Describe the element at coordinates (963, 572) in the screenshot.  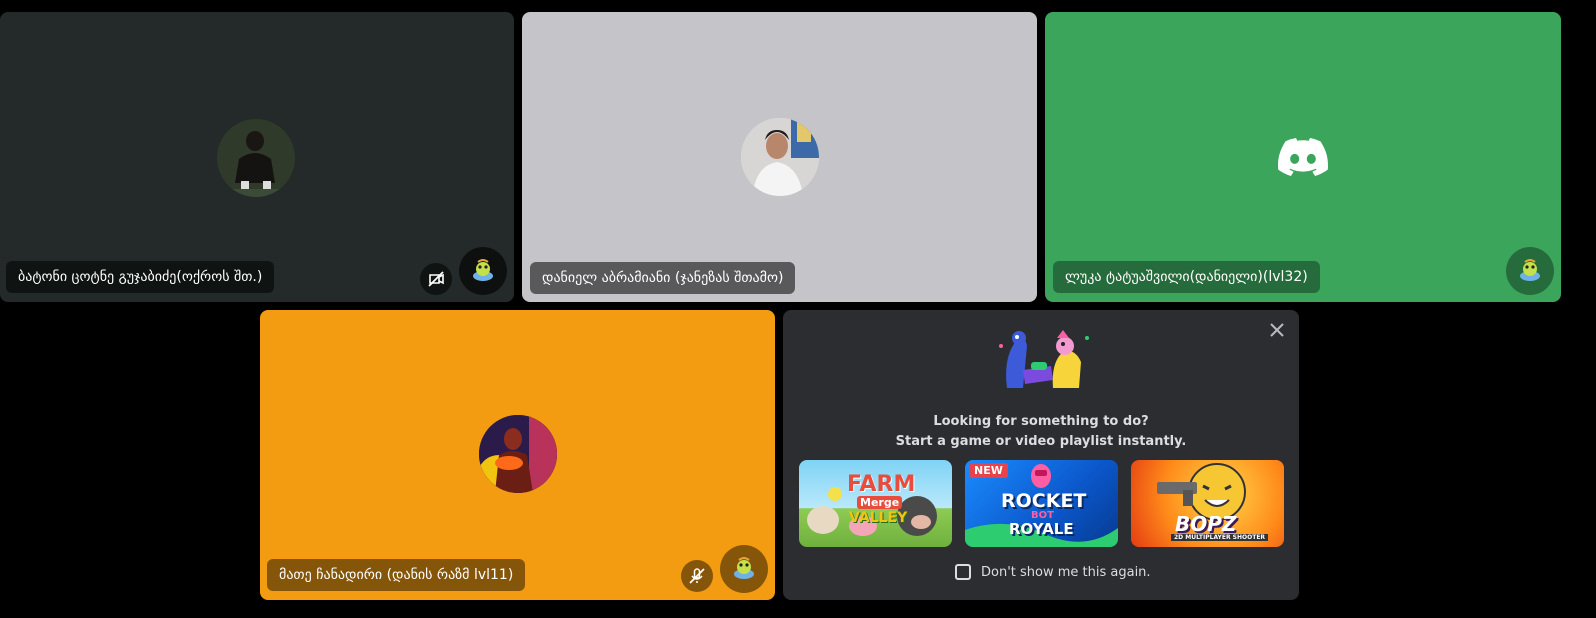
I see `dont-show-checkbox` at that location.